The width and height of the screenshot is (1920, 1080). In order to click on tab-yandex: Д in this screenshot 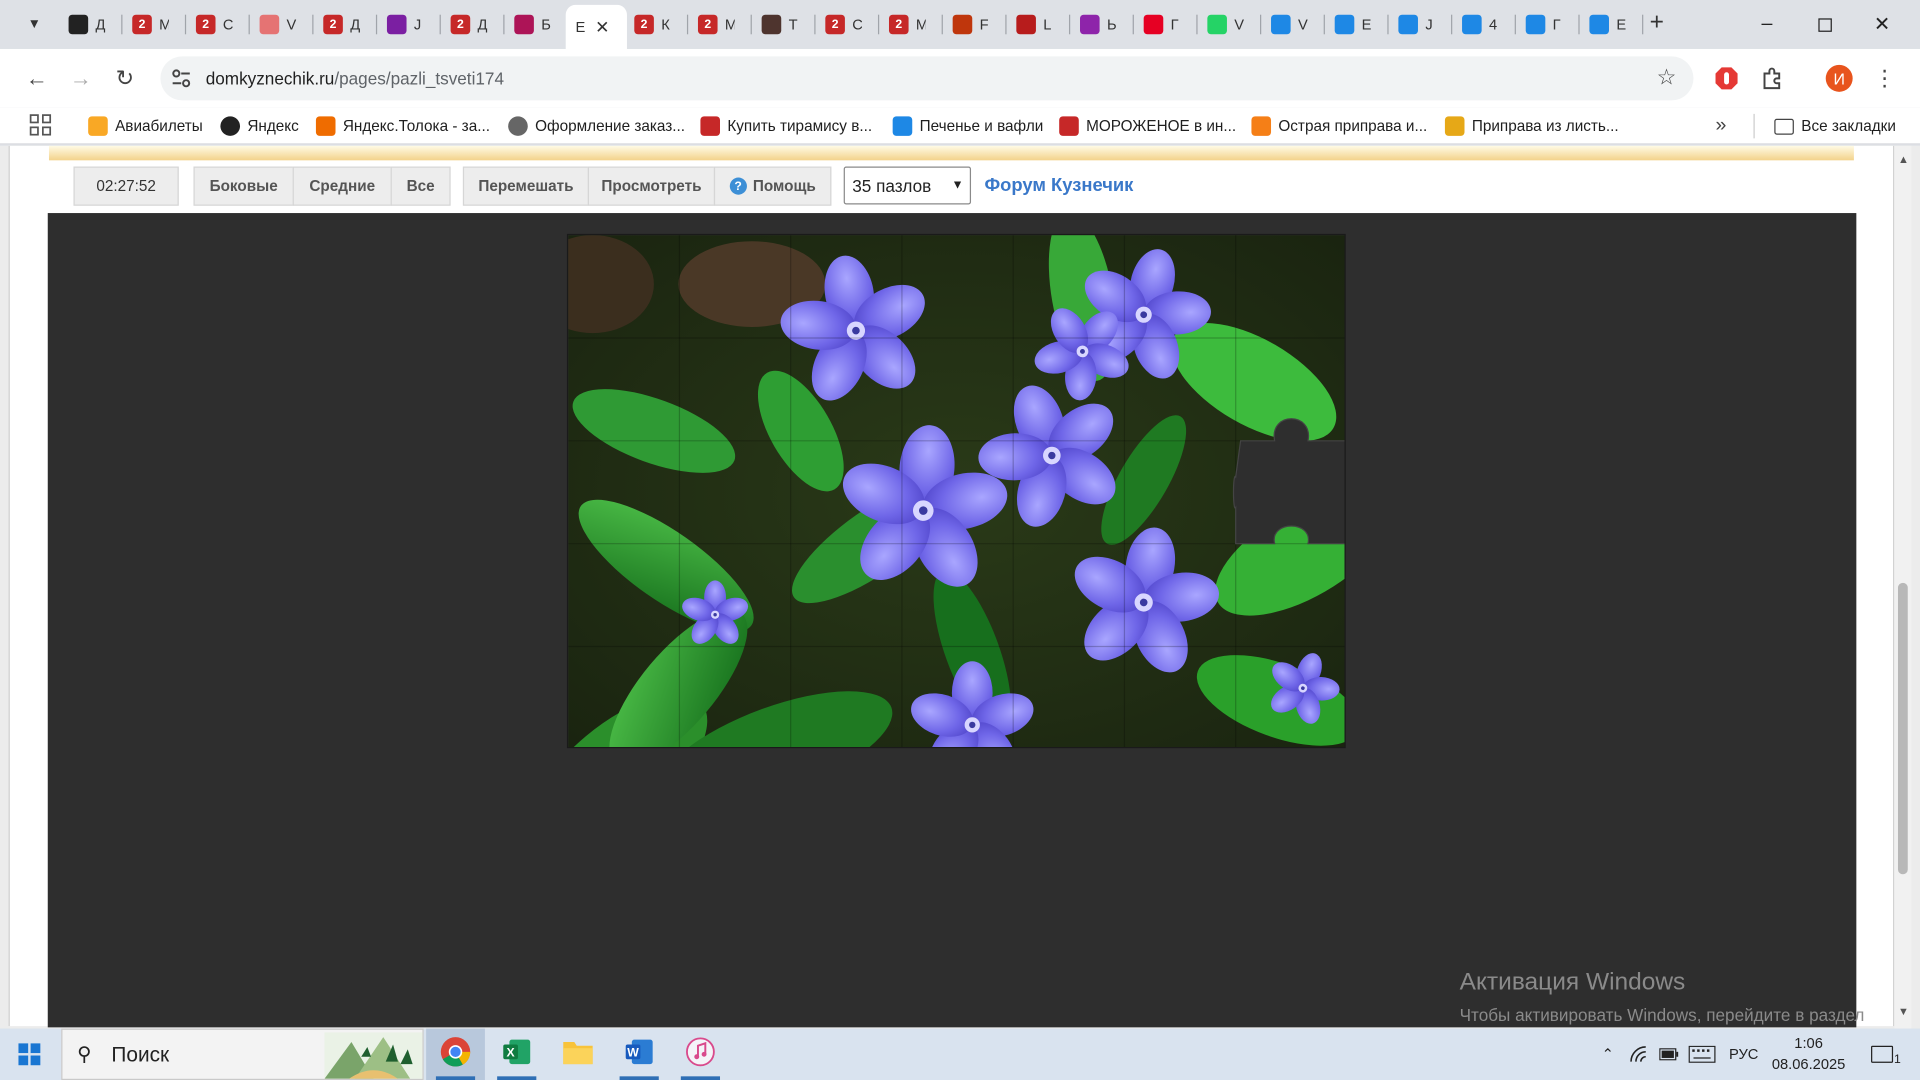, I will do `click(91, 24)`.